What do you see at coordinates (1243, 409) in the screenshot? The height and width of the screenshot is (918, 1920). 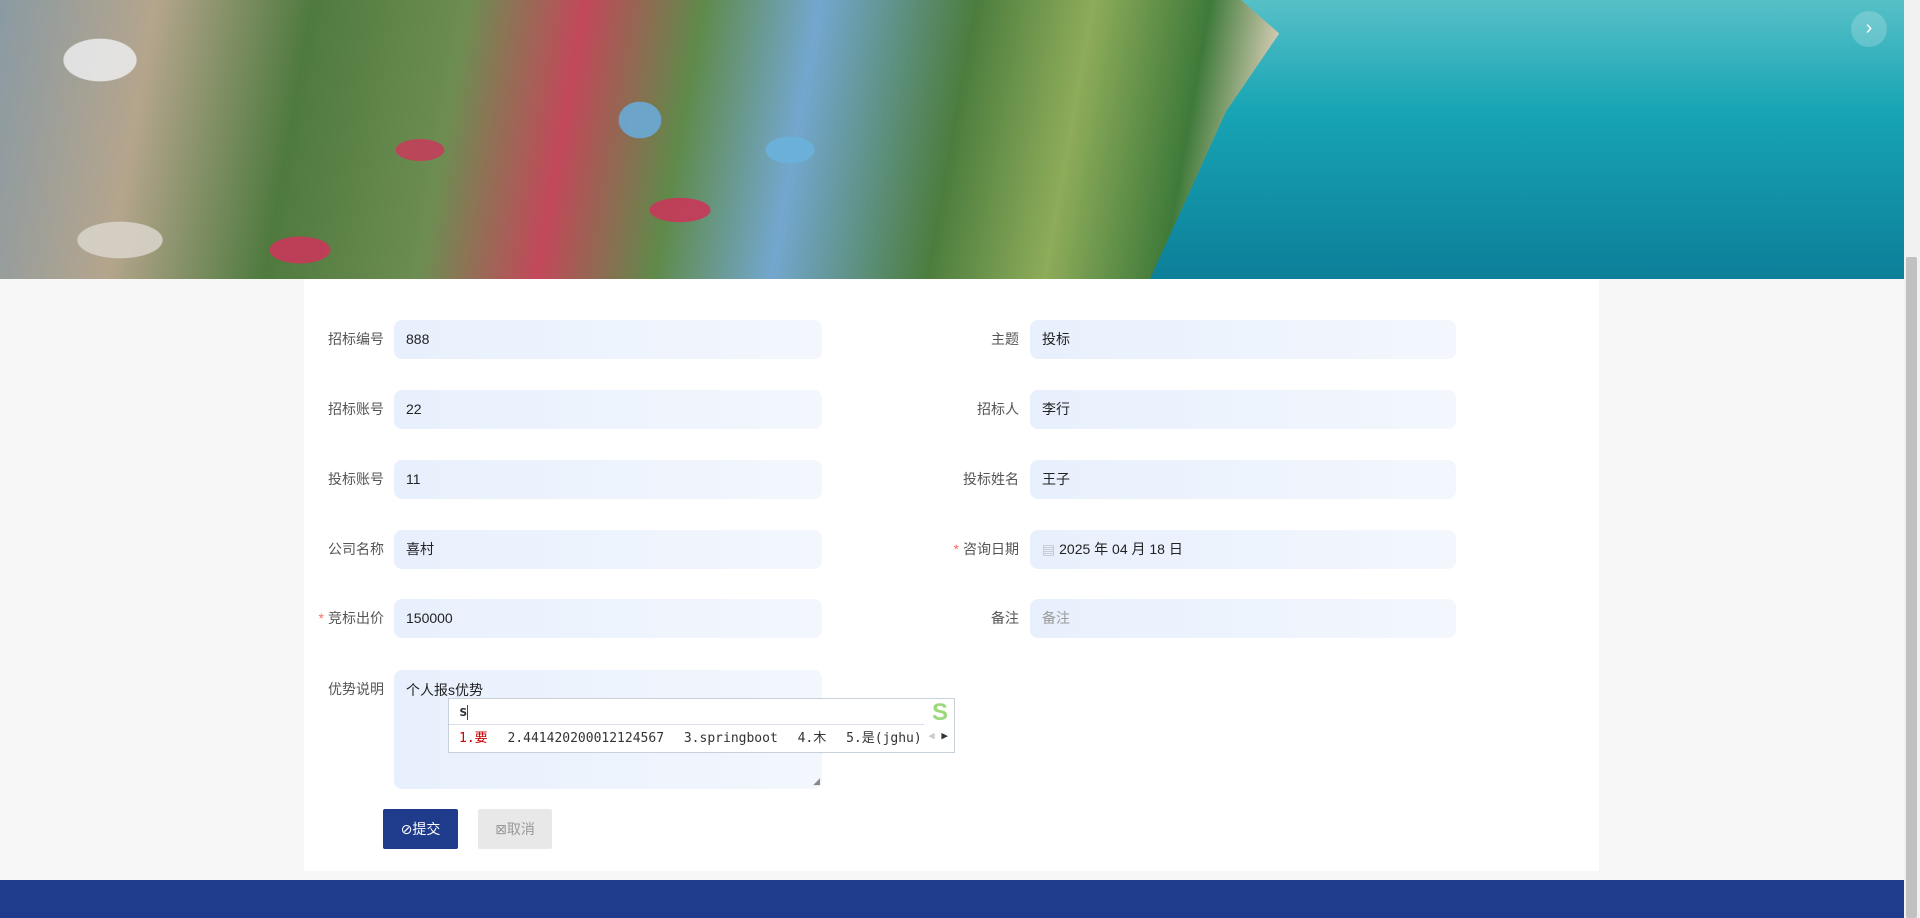 I see `field-input: 李行` at bounding box center [1243, 409].